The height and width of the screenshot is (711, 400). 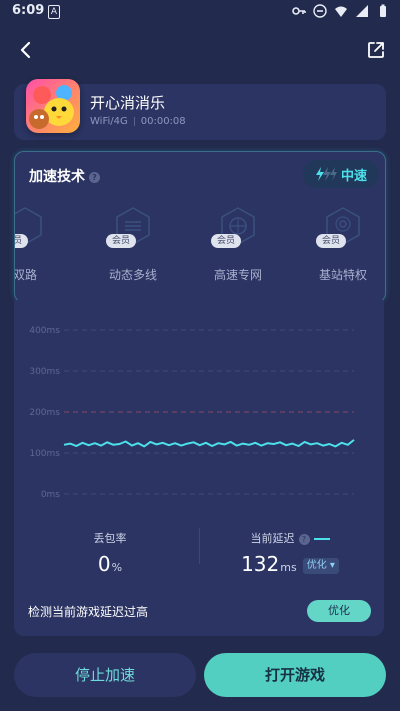 I want to click on latency-unit: ms, so click(x=288, y=567).